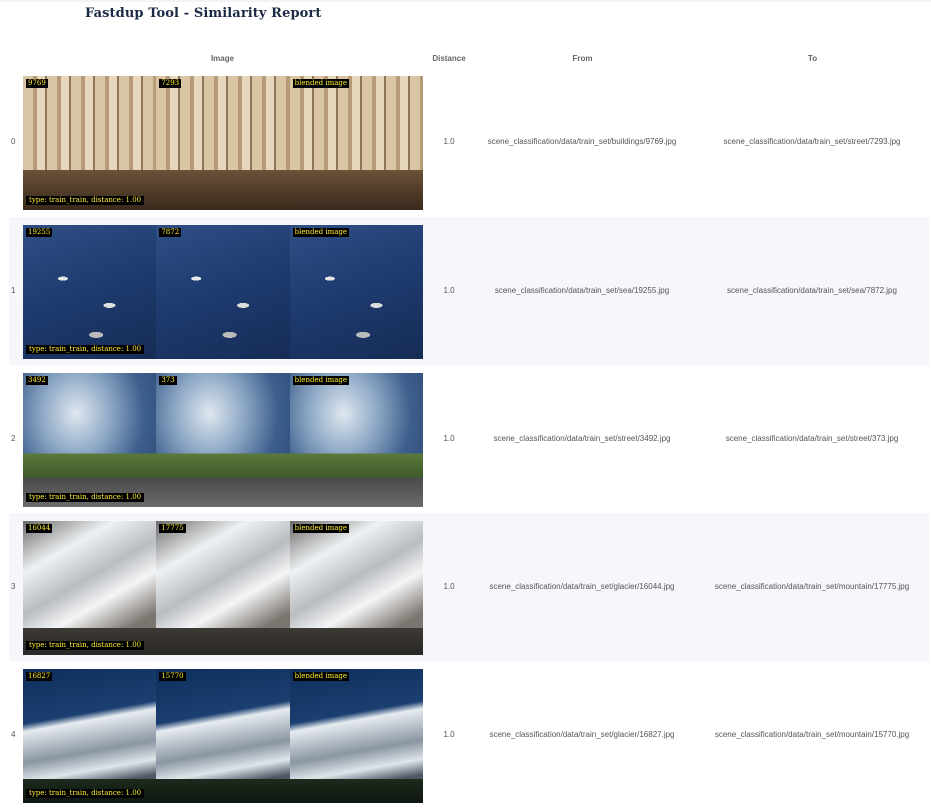  I want to click on column-header-from: From, so click(582, 58).